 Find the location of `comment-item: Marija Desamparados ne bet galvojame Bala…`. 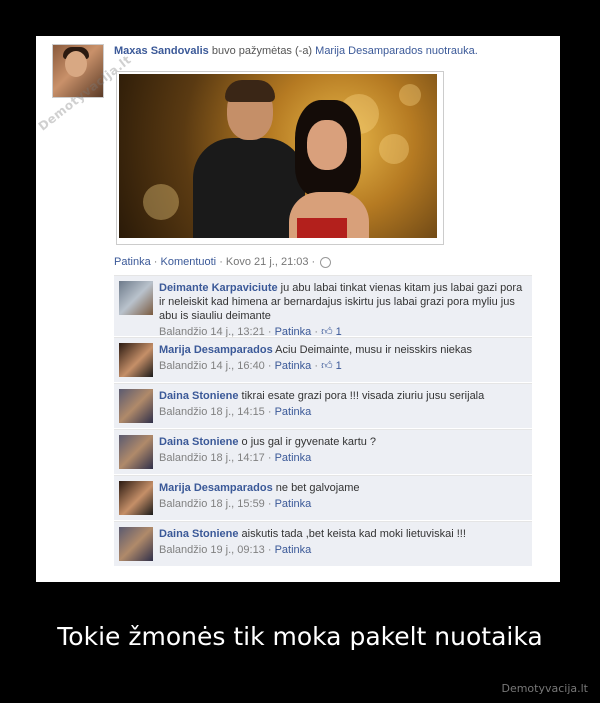

comment-item: Marija Desamparados ne bet galvojame Bala… is located at coordinates (323, 497).